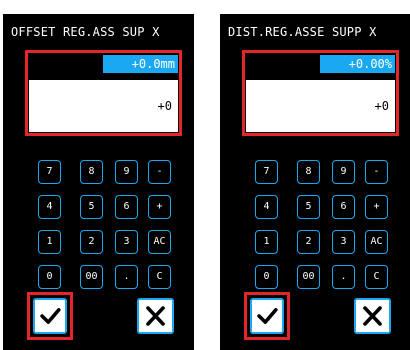  What do you see at coordinates (302, 32) in the screenshot?
I see `panel-title: DIST.REG.ASSE SUPP X` at bounding box center [302, 32].